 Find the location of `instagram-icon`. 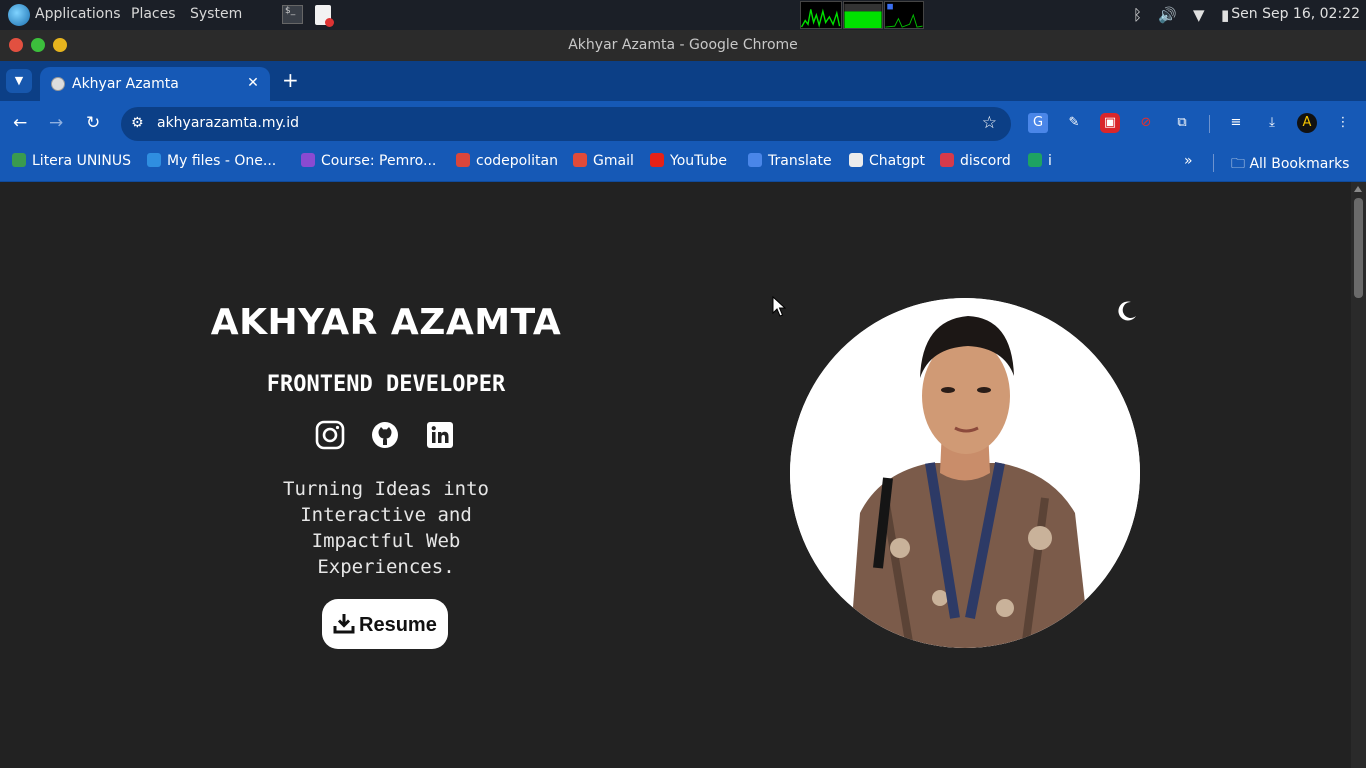

instagram-icon is located at coordinates (330, 435).